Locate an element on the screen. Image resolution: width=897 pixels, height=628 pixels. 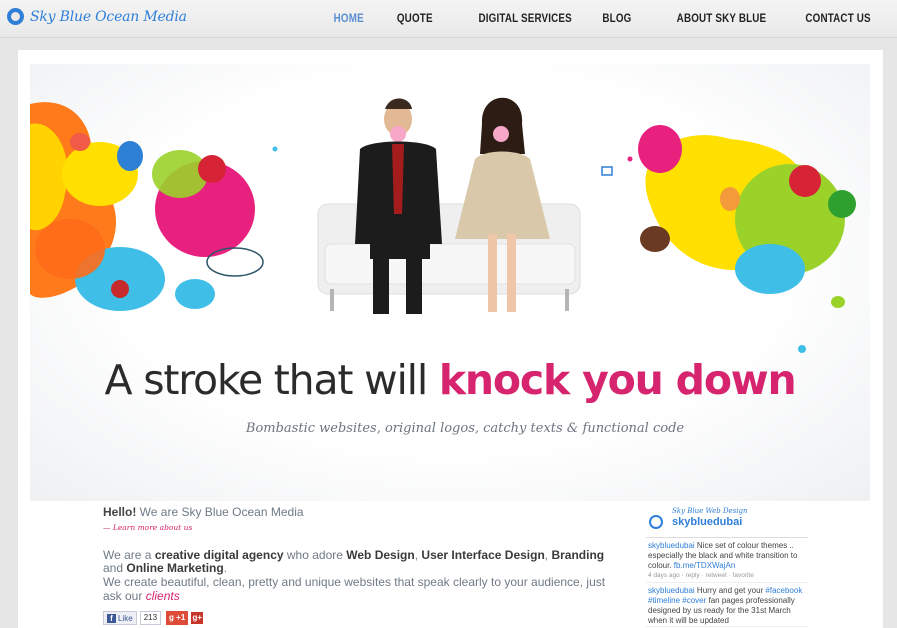
desc-bold: User Interface Design is located at coordinates (483, 555).